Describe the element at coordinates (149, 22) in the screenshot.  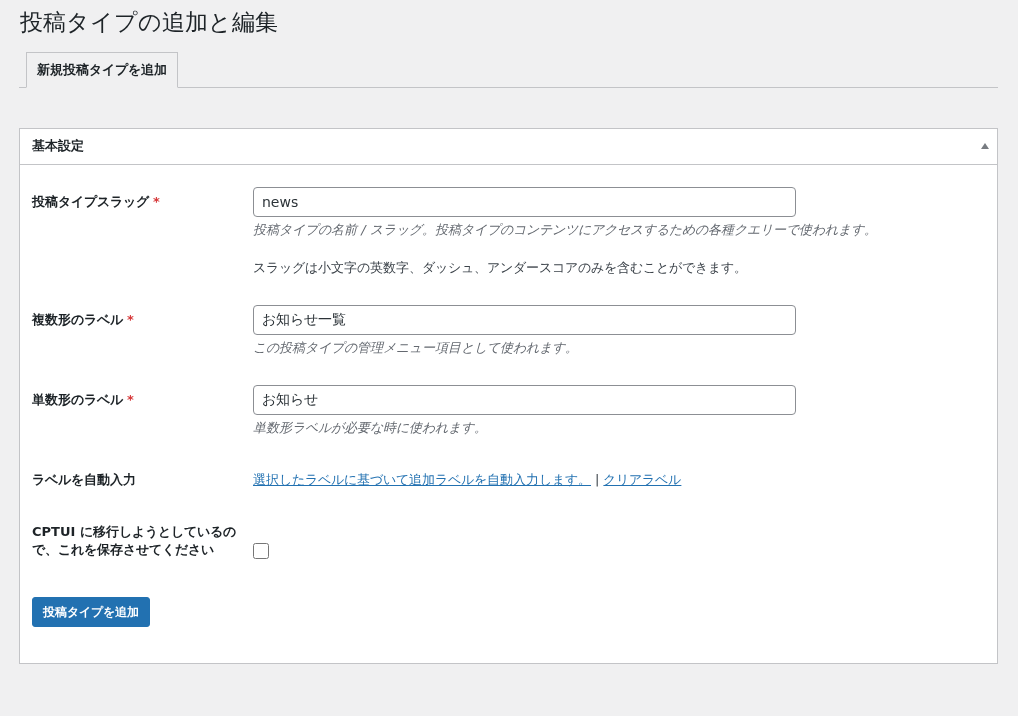
I see `page-title: 投稿タイプの追加と編集` at that location.